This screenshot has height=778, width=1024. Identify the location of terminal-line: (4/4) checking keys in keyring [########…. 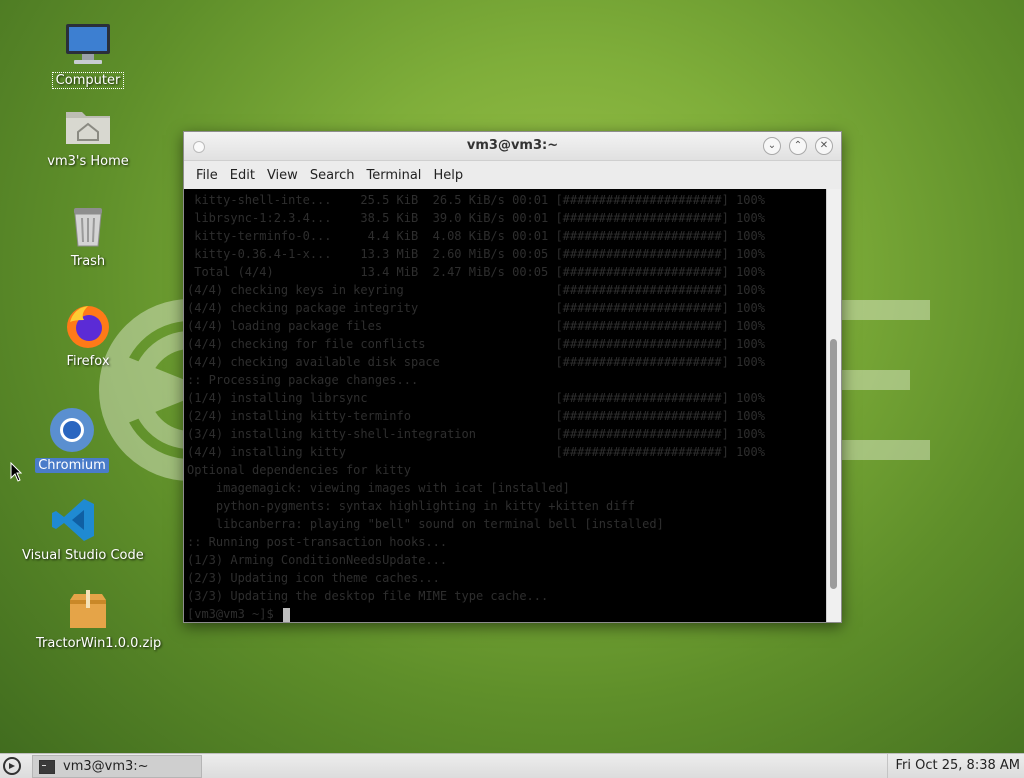
(476, 290).